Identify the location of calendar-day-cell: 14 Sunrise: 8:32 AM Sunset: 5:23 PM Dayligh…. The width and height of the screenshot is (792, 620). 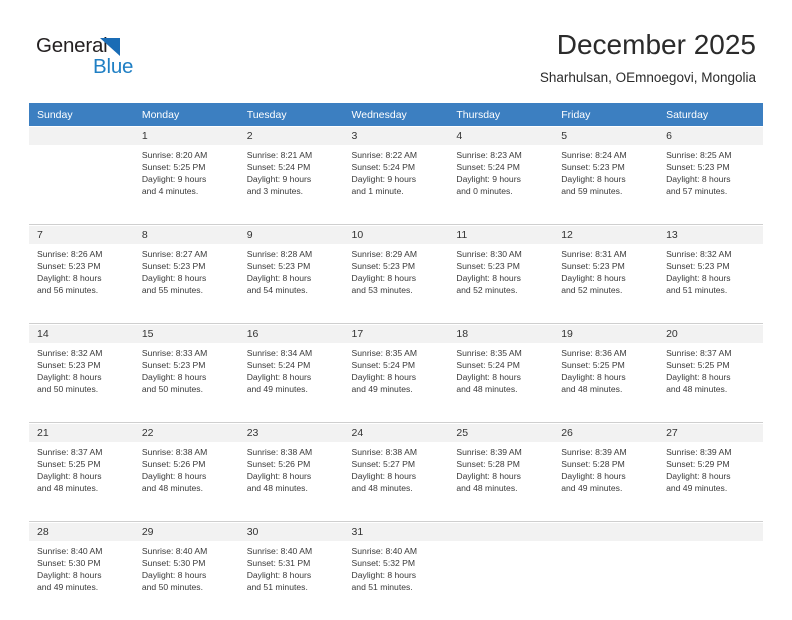
(81, 369).